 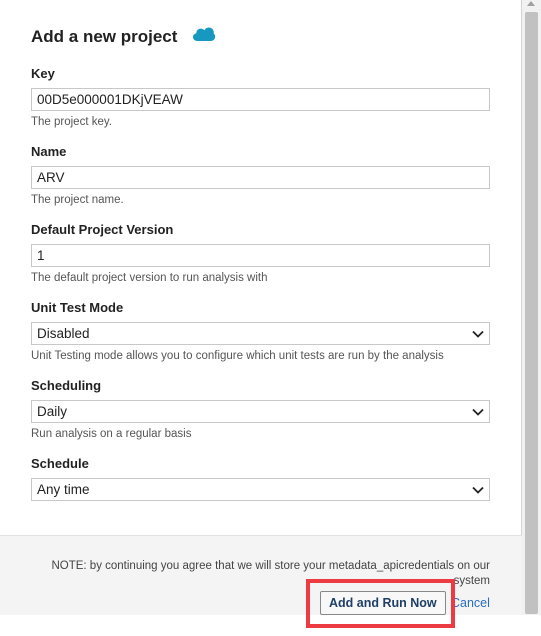 What do you see at coordinates (77, 200) in the screenshot?
I see `name-help-text: The project name.` at bounding box center [77, 200].